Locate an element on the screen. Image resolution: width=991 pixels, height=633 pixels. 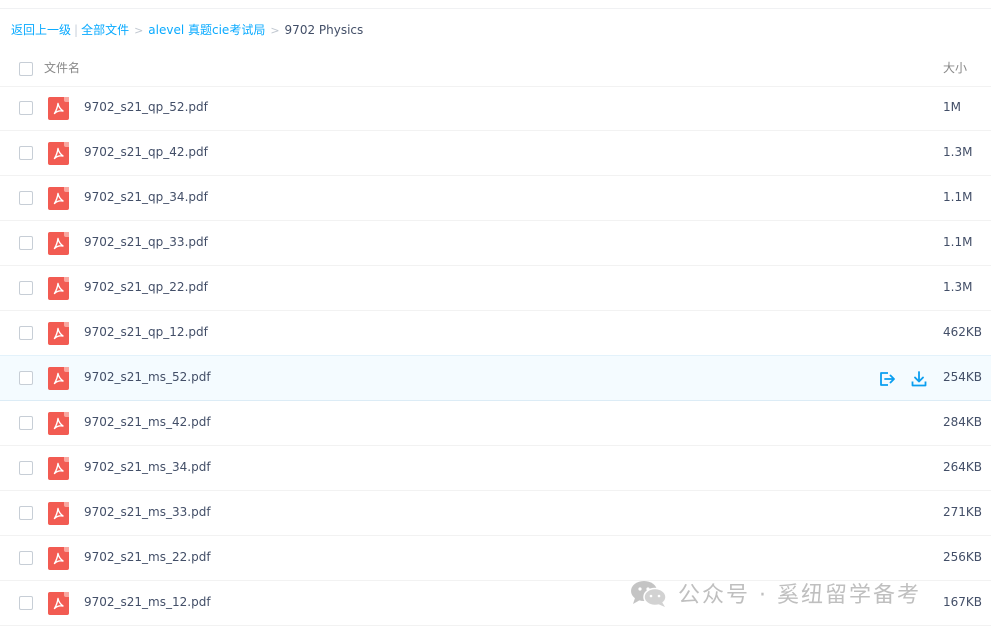
column-header-size: 大小 is located at coordinates (955, 67).